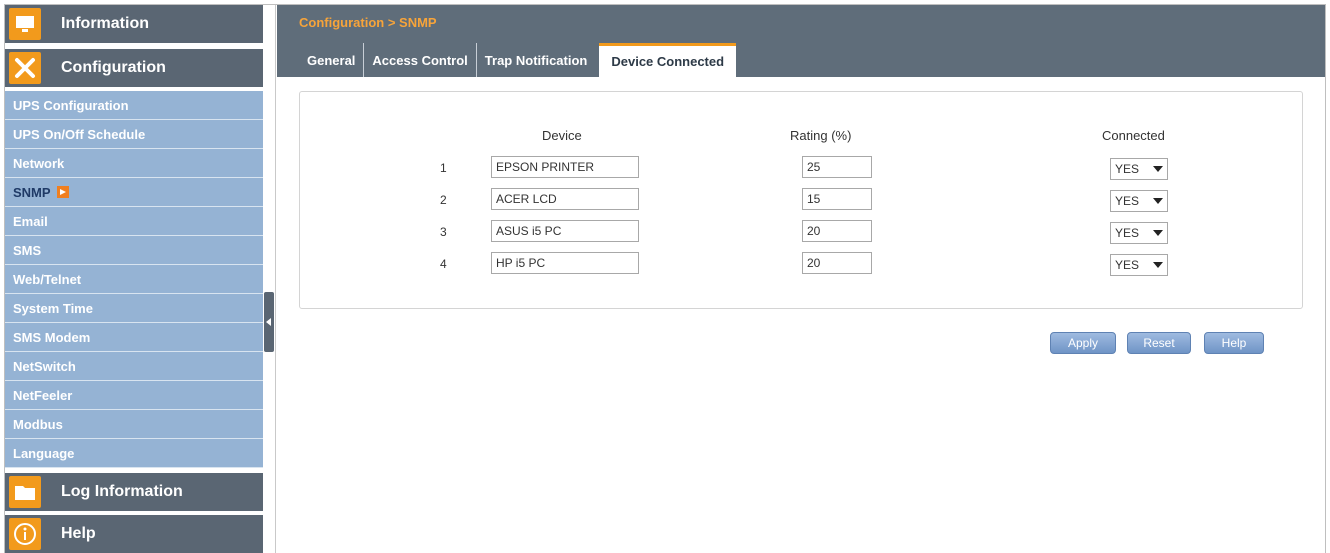  What do you see at coordinates (122, 491) in the screenshot?
I see `sidebar-section-label: Log Information` at bounding box center [122, 491].